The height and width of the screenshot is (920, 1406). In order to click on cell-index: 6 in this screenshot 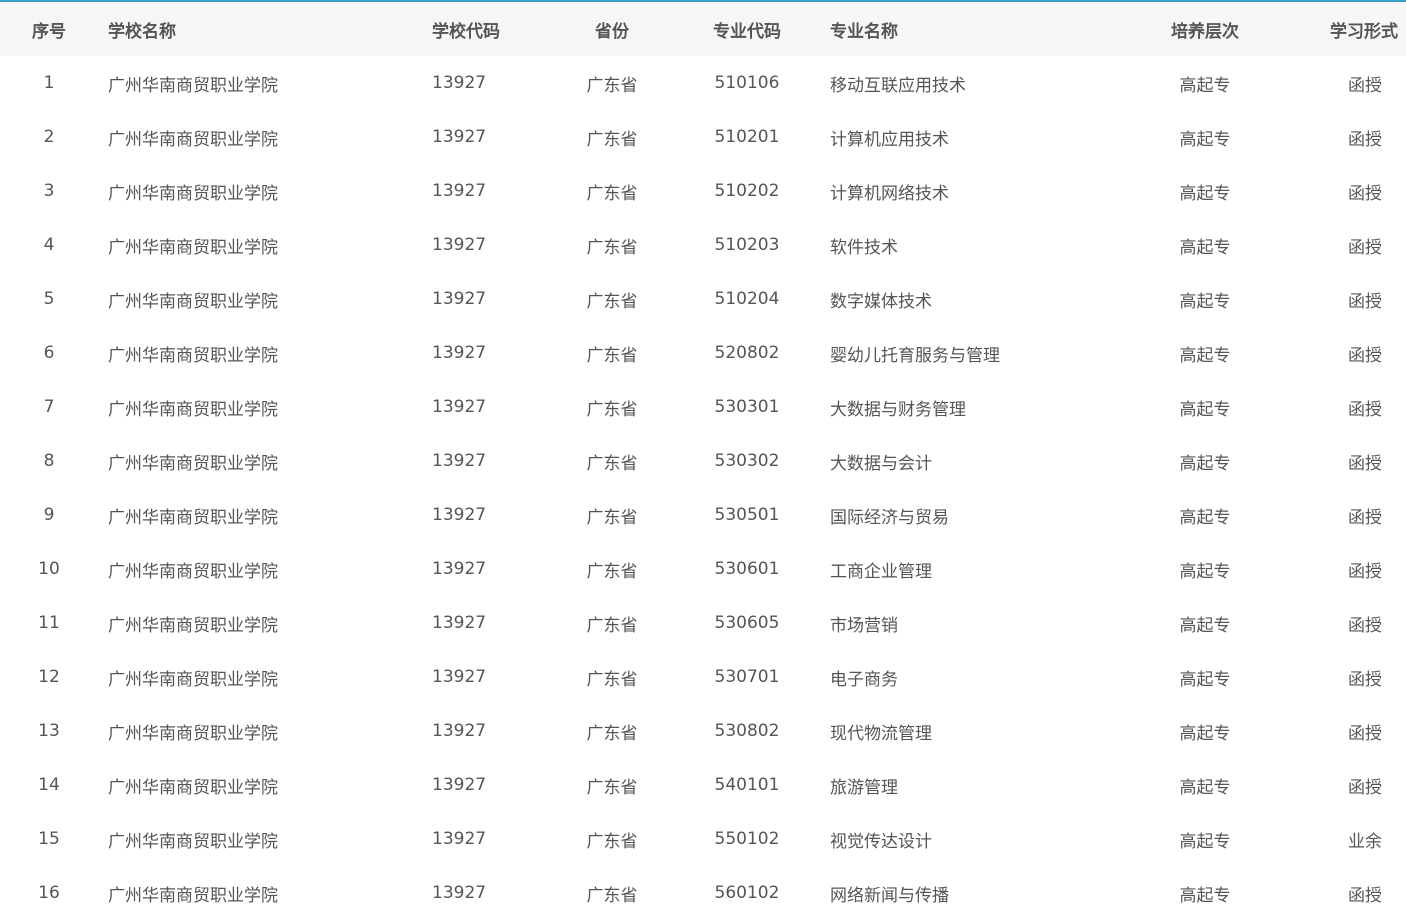, I will do `click(49, 353)`.